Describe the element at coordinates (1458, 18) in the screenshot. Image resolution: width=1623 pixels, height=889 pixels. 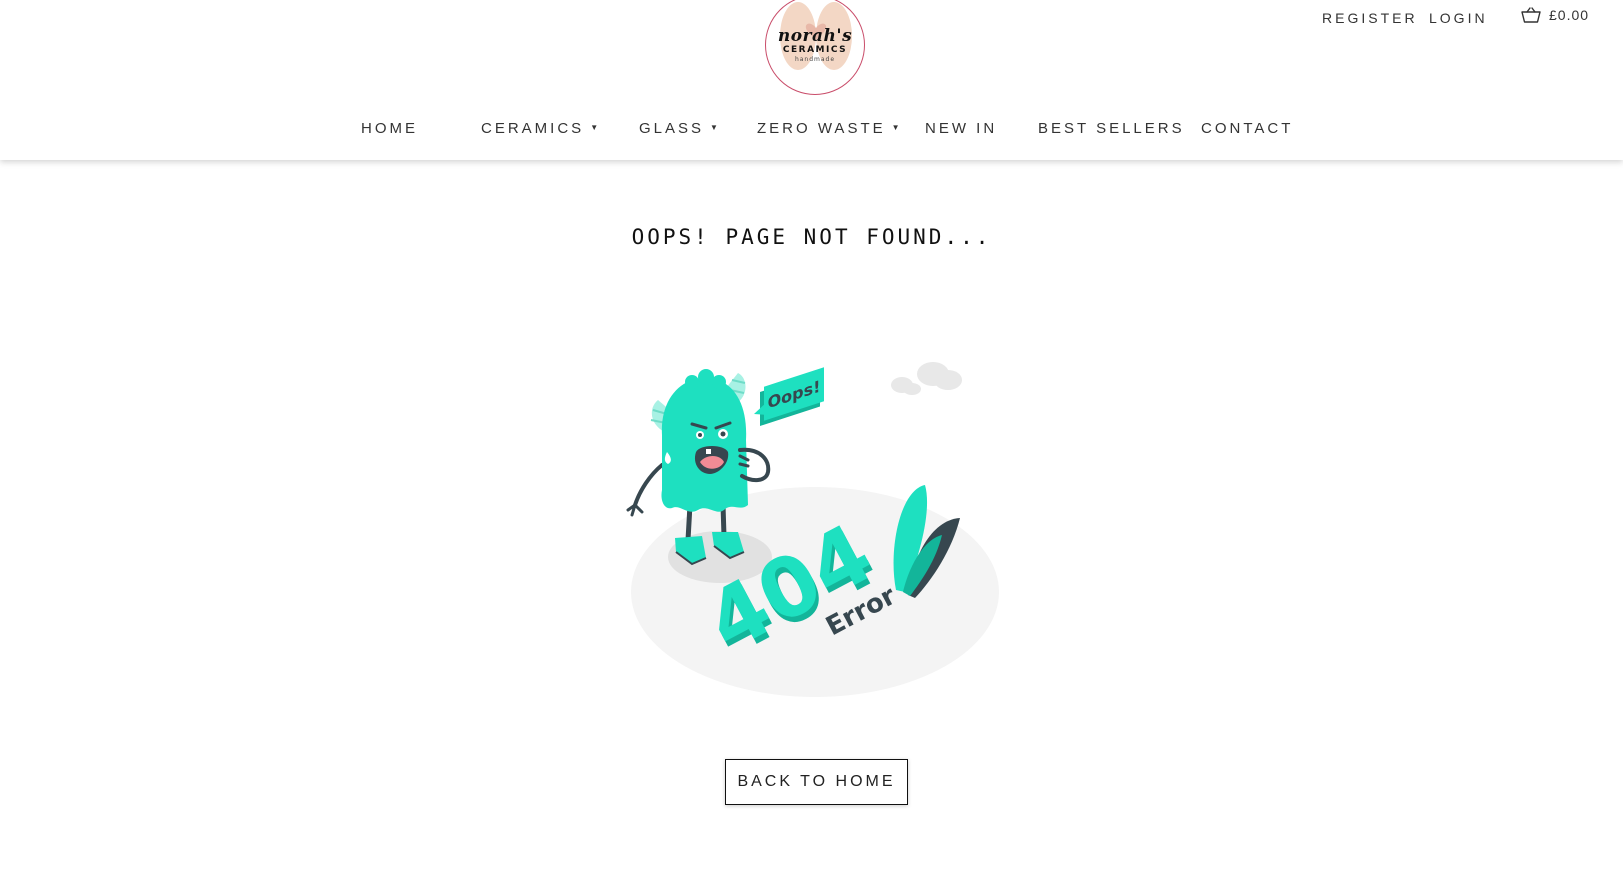
I see `login-link: LOGIN` at that location.